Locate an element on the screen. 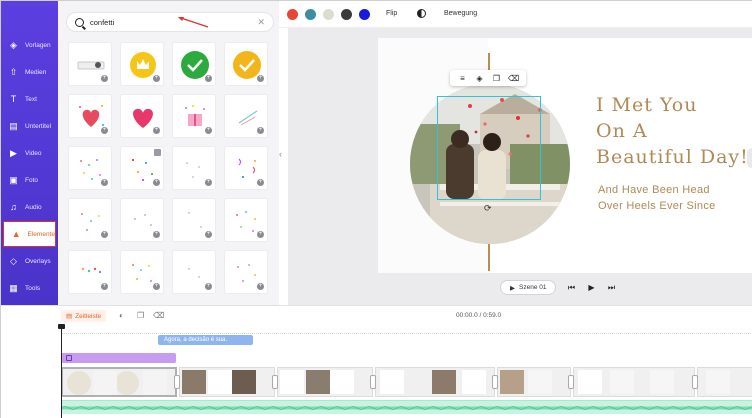 This screenshot has height=418, width=752. sidebar-item-elemente: ▲ Elemente is located at coordinates (29, 234).